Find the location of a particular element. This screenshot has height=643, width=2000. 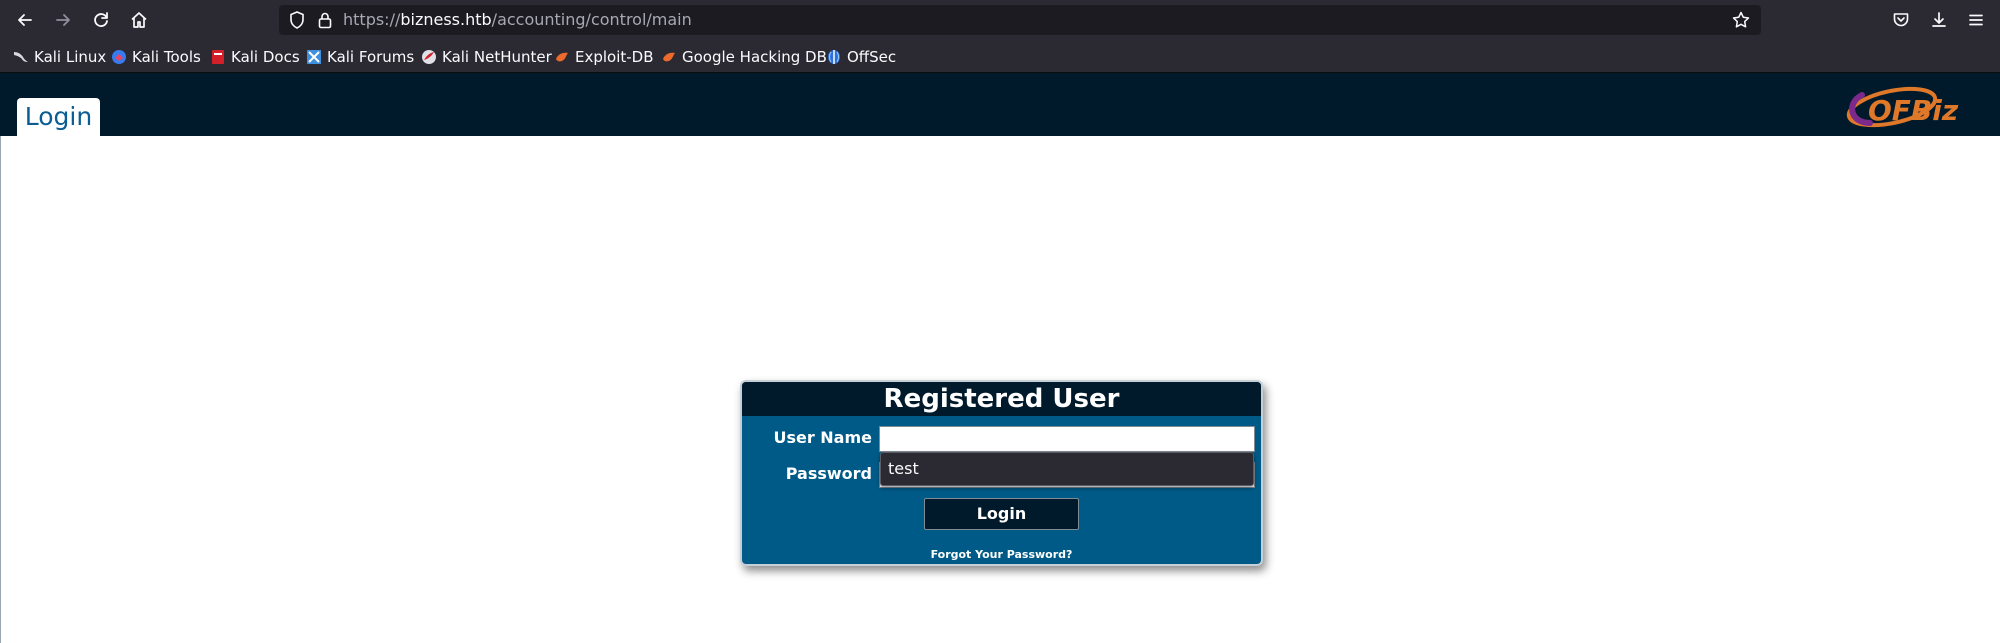

page-border is located at coordinates (0, 389).